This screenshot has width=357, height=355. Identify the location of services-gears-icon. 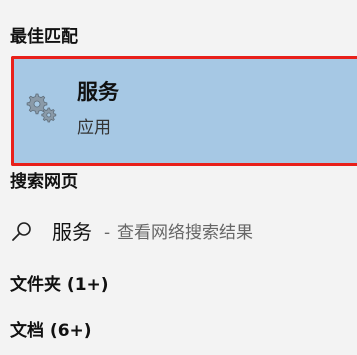
(41, 108).